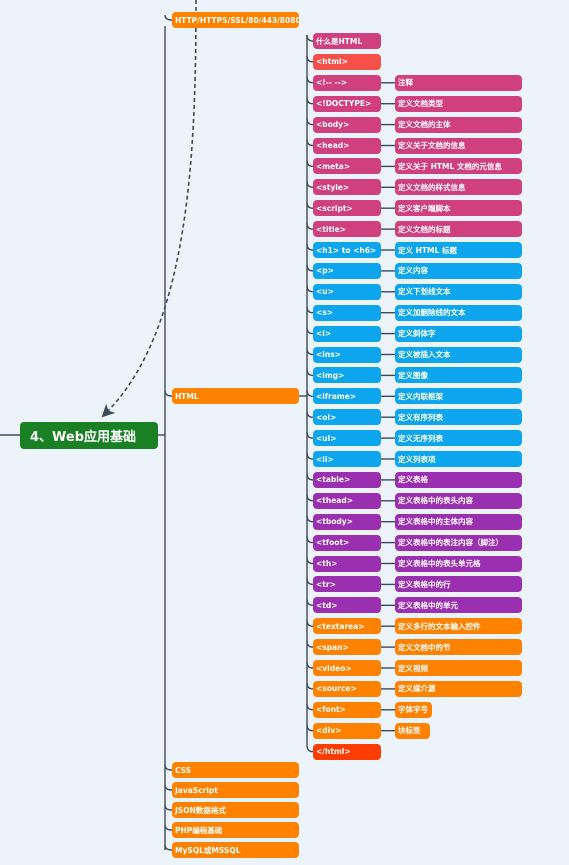 This screenshot has width=569, height=865. Describe the element at coordinates (458, 647) in the screenshot. I see `html-tag-description: 定义文档中的节` at that location.